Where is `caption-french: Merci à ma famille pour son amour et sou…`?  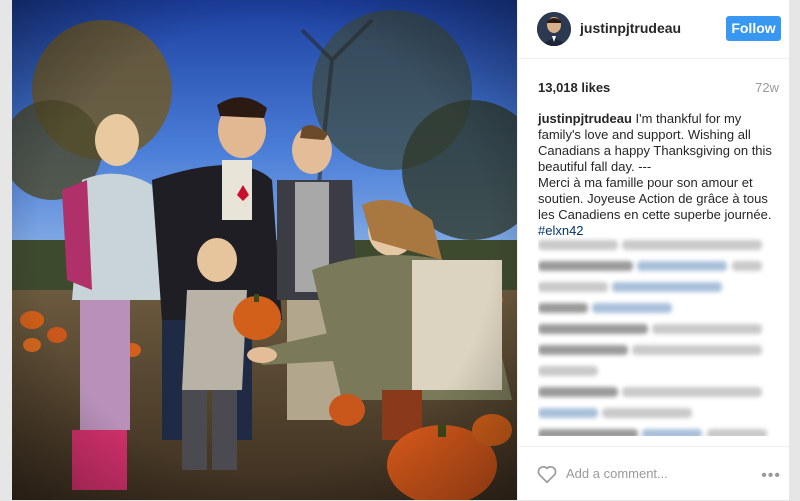 caption-french: Merci à ma famille pour son amour et sou… is located at coordinates (655, 198).